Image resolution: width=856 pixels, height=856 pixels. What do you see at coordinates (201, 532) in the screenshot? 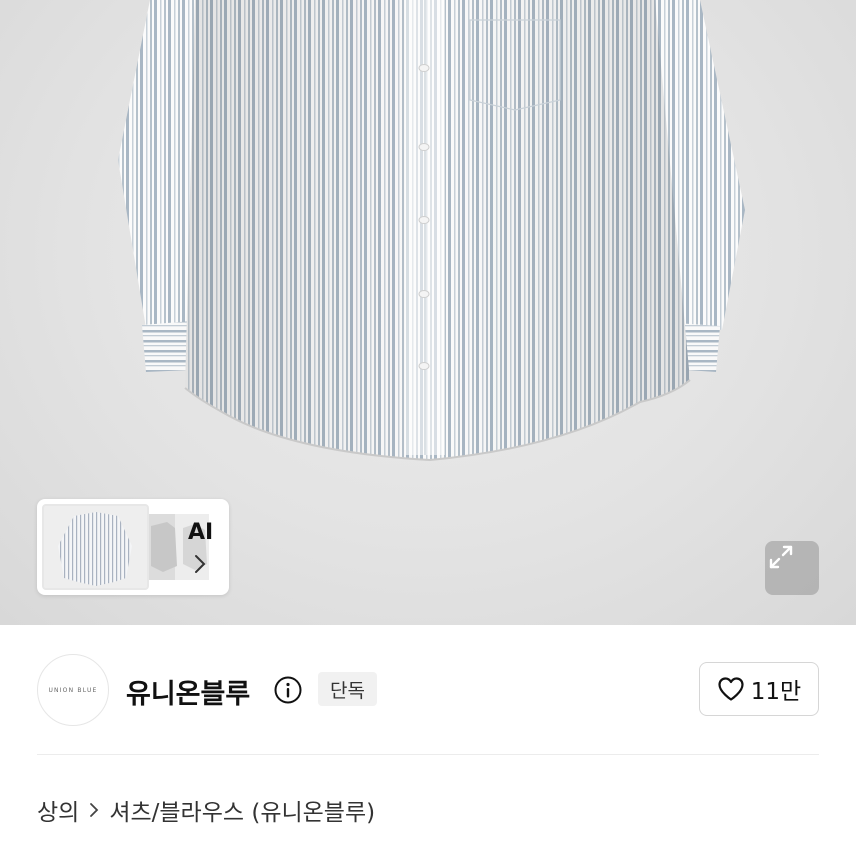
I see `ai-label: AI` at bounding box center [201, 532].